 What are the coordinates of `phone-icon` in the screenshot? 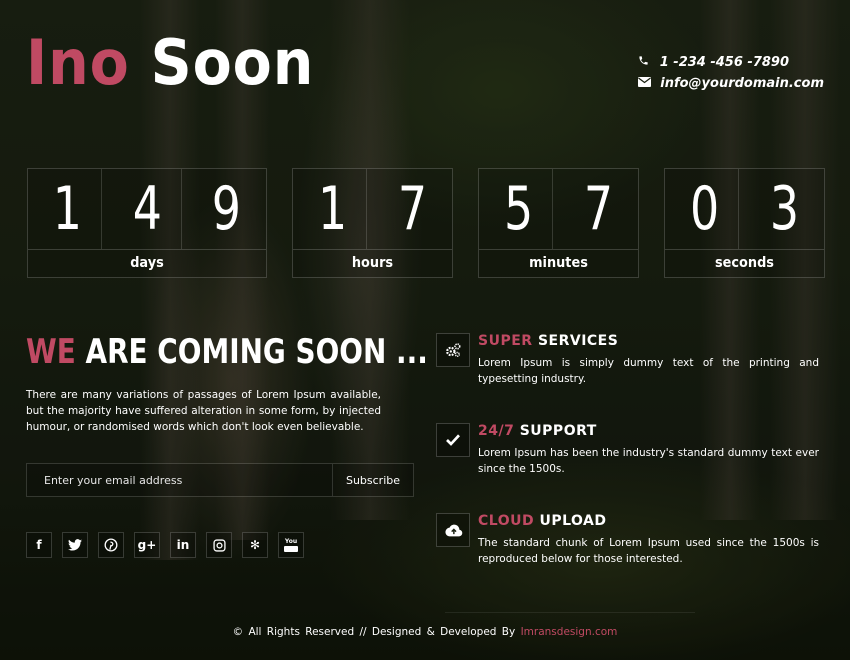 It's located at (649, 62).